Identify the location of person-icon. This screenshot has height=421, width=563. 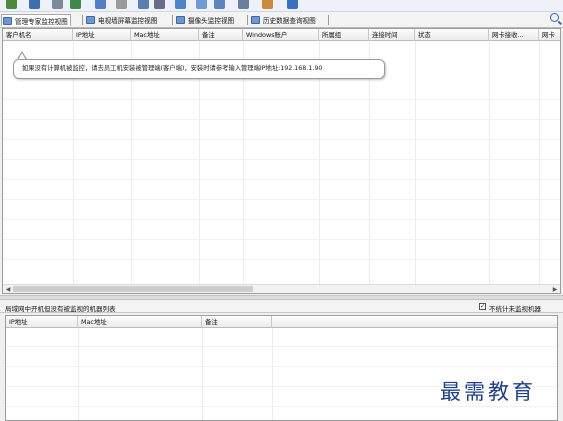
(243, 4).